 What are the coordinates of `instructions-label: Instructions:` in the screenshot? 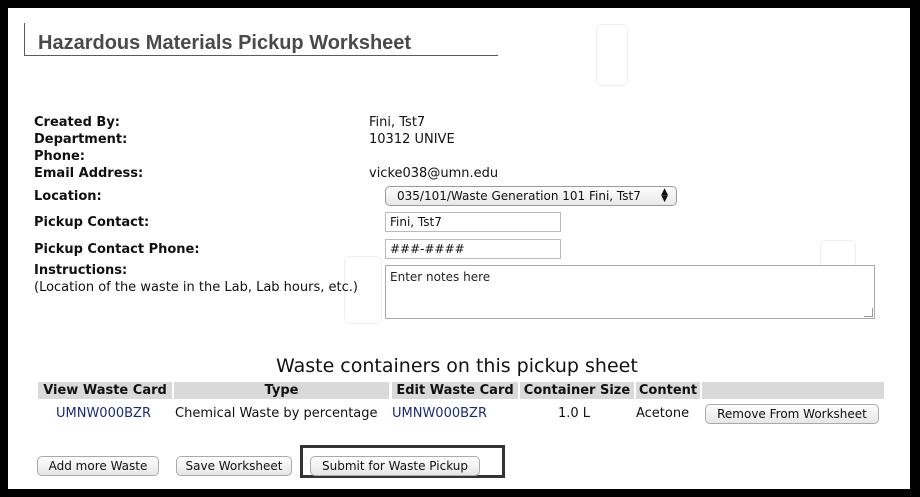 It's located at (81, 270).